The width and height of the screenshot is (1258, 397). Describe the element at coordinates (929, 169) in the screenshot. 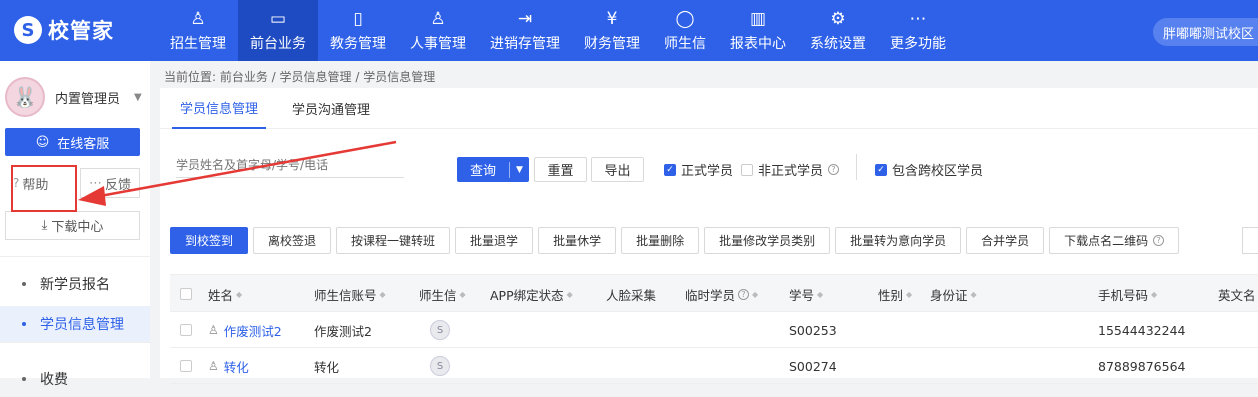

I see `cross-campus-checkbox: ✓ 包含跨校区学员` at that location.